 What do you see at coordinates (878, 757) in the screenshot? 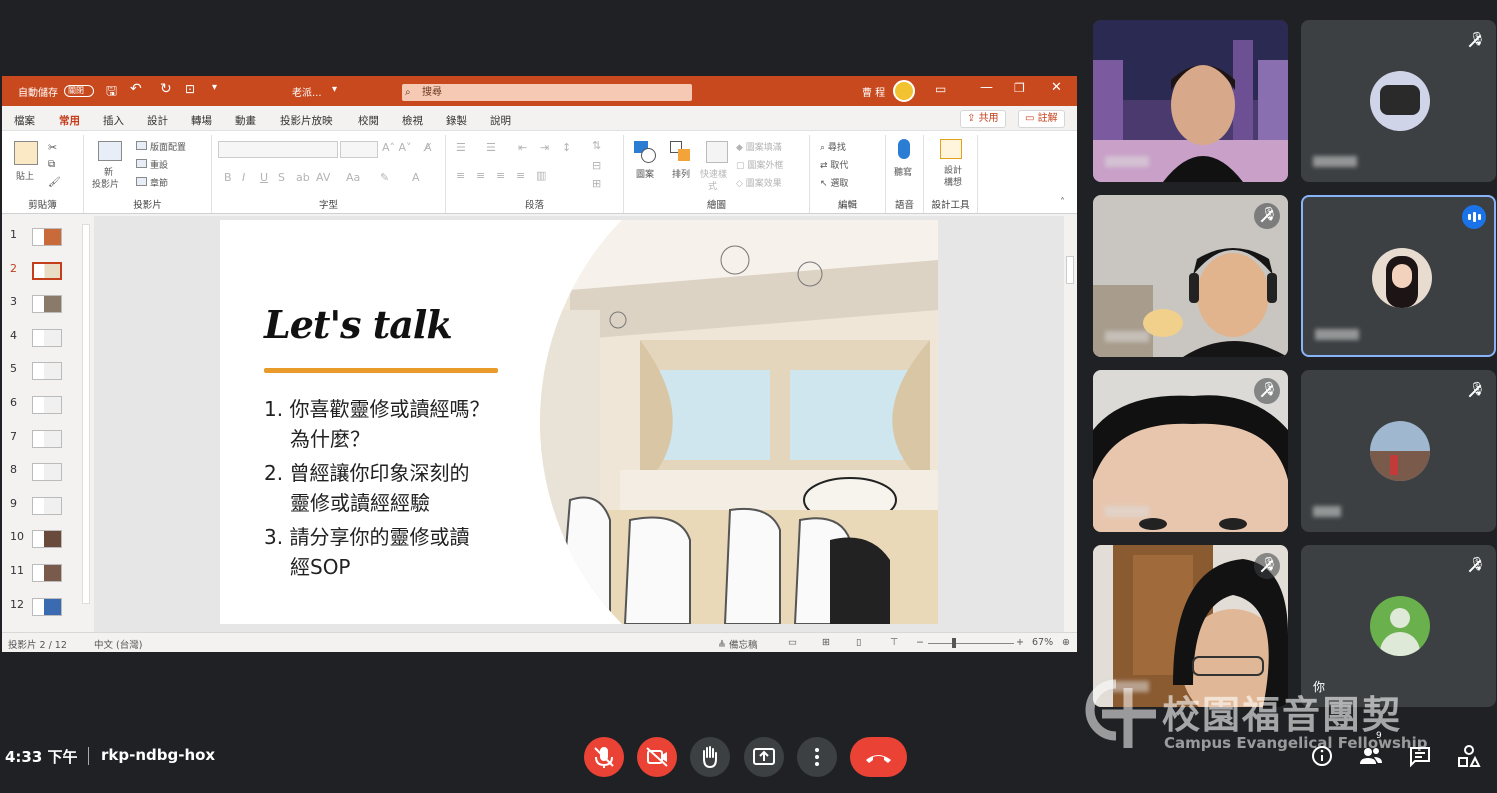
I see `leave-call-button` at bounding box center [878, 757].